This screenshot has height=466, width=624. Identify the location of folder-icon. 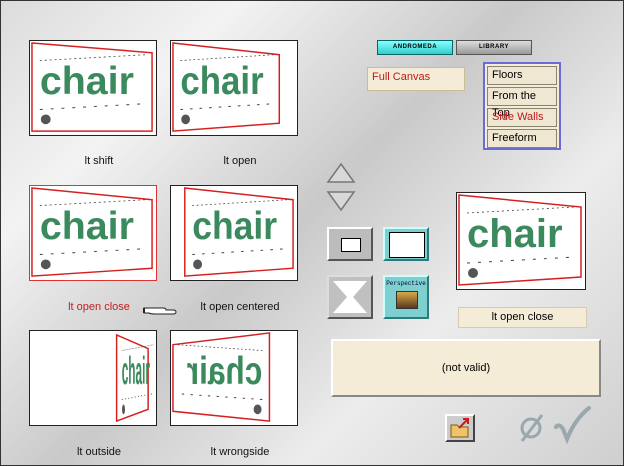
(459, 428).